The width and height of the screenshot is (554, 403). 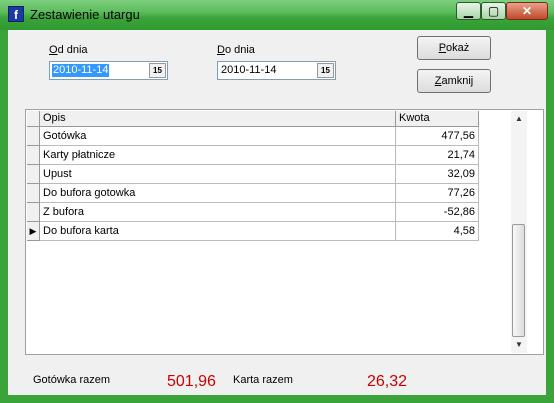 I want to click on to-date-value: 2010-11-14, so click(x=248, y=70).